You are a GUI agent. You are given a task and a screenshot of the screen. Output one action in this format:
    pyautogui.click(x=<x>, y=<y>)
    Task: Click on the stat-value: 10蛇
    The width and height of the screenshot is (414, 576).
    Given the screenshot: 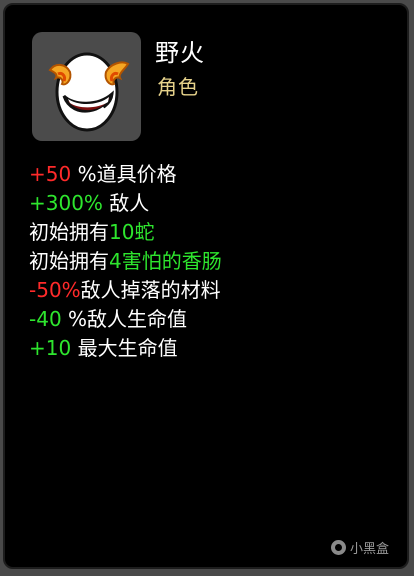 What is the action you would take?
    pyautogui.click(x=132, y=232)
    